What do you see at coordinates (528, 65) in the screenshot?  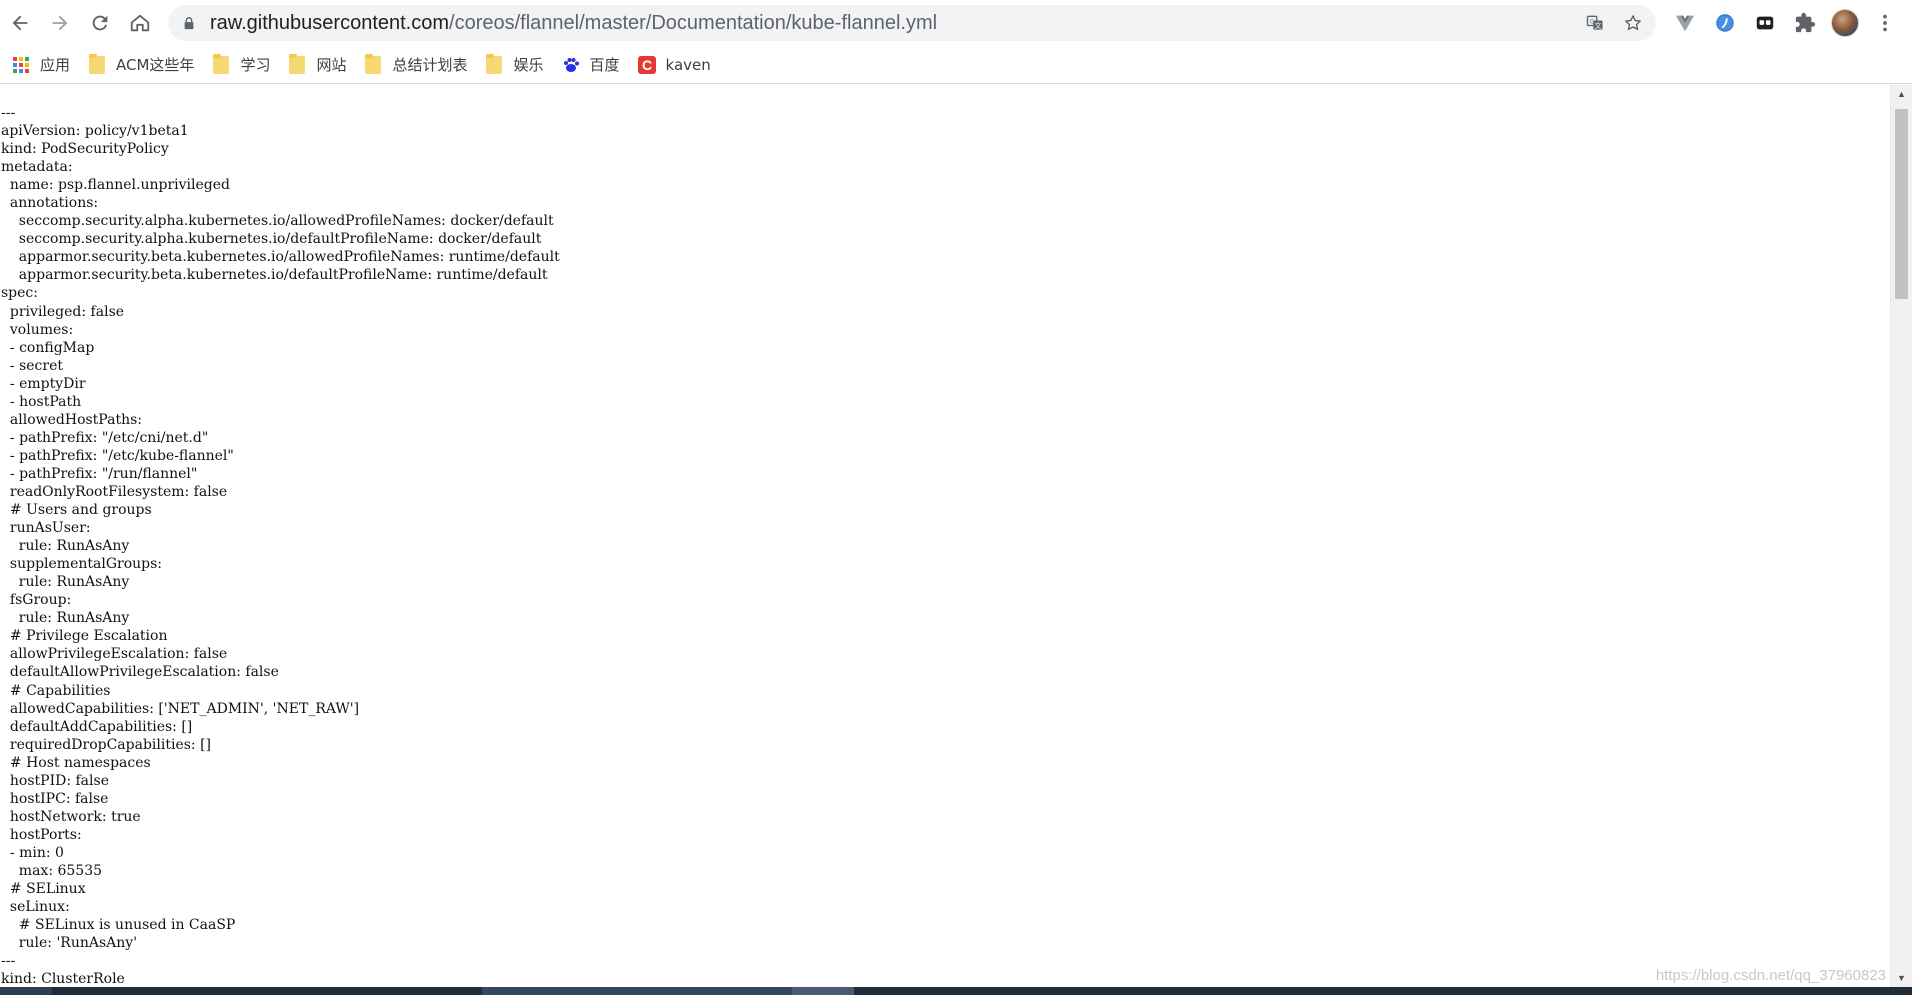 I see `bookmark-label: 娱乐` at bounding box center [528, 65].